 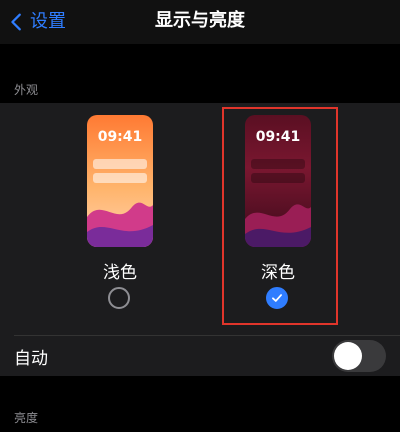 I want to click on automatic-toggle, so click(x=359, y=356).